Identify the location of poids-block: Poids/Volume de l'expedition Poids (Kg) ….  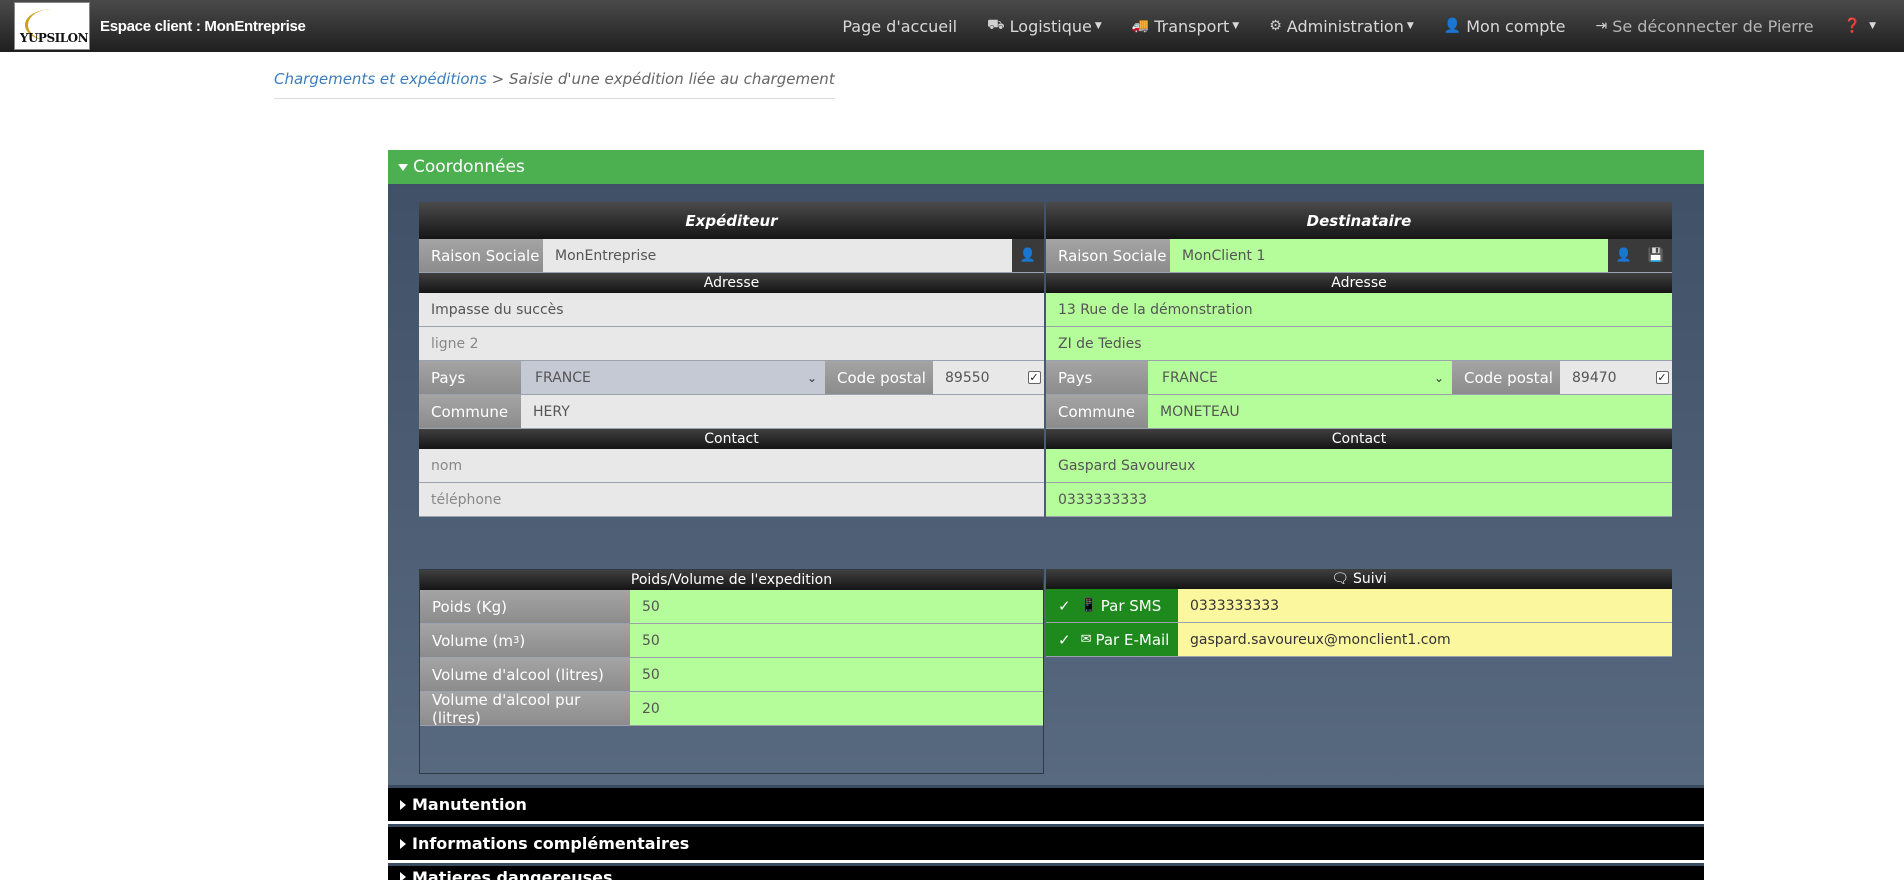
(731, 671).